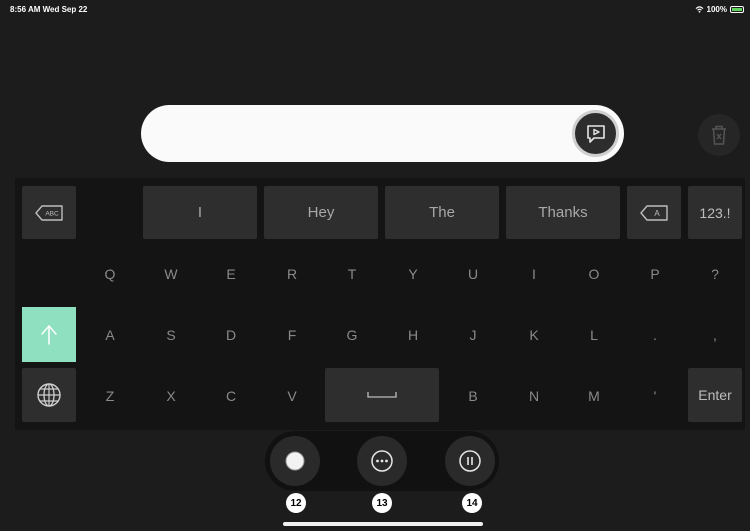 The width and height of the screenshot is (750, 531). What do you see at coordinates (171, 273) in the screenshot?
I see `key-w: W` at bounding box center [171, 273].